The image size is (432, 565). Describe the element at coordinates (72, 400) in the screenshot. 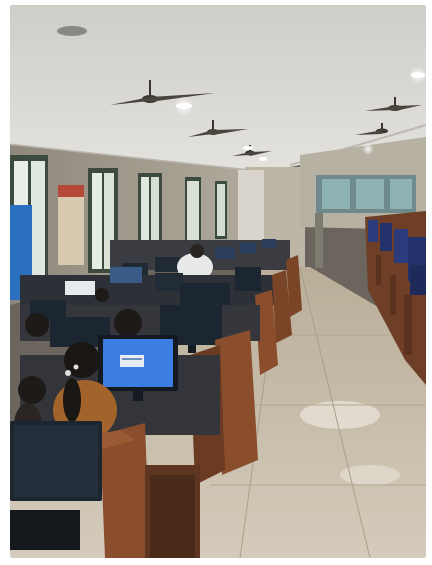

I see `person-hair` at that location.